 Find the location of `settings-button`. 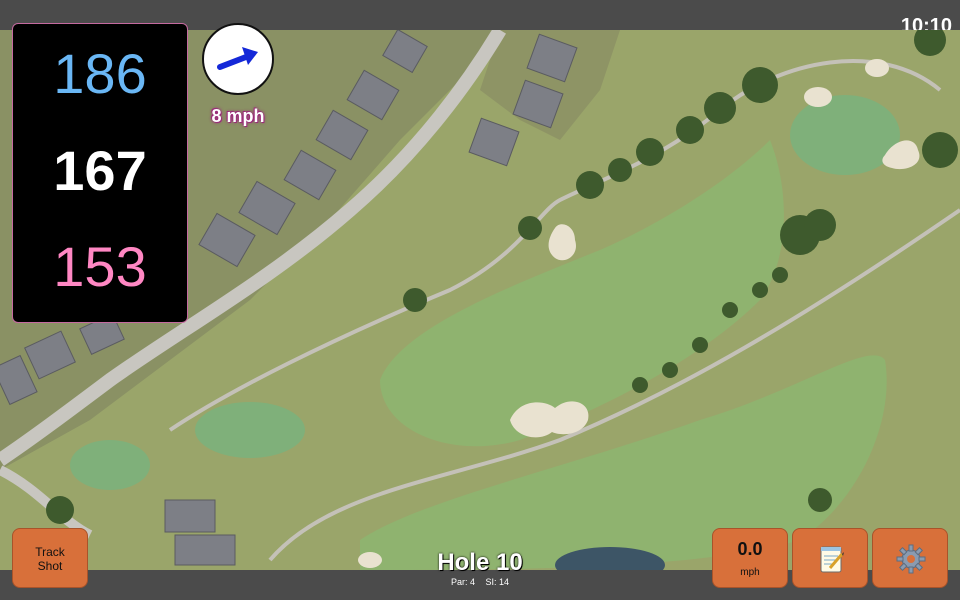

settings-button is located at coordinates (910, 558).